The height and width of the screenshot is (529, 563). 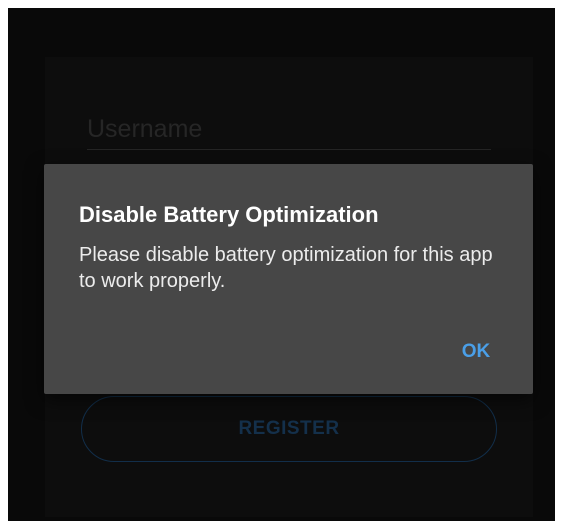 I want to click on ok-button: OK, so click(x=476, y=352).